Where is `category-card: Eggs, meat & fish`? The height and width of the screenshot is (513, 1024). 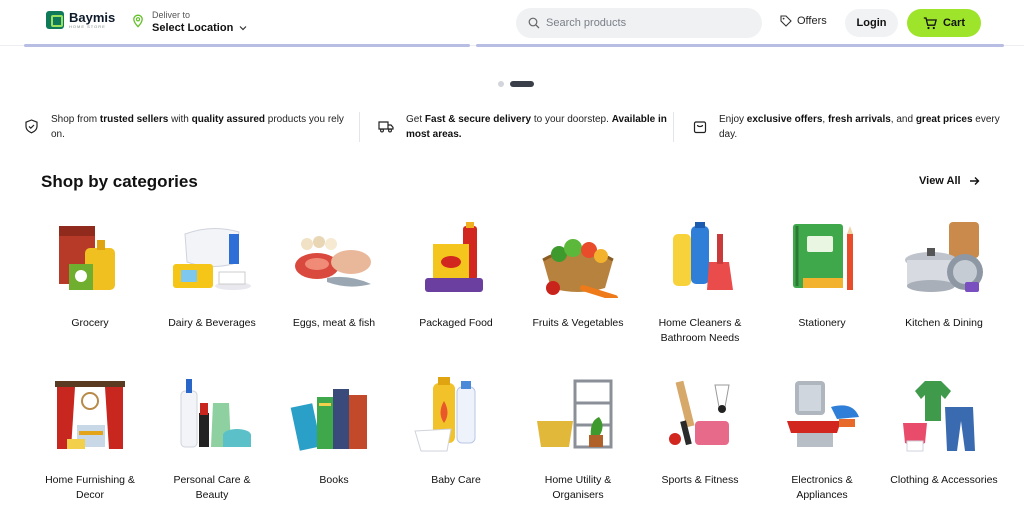
category-card: Eggs, meat & fish is located at coordinates (334, 275).